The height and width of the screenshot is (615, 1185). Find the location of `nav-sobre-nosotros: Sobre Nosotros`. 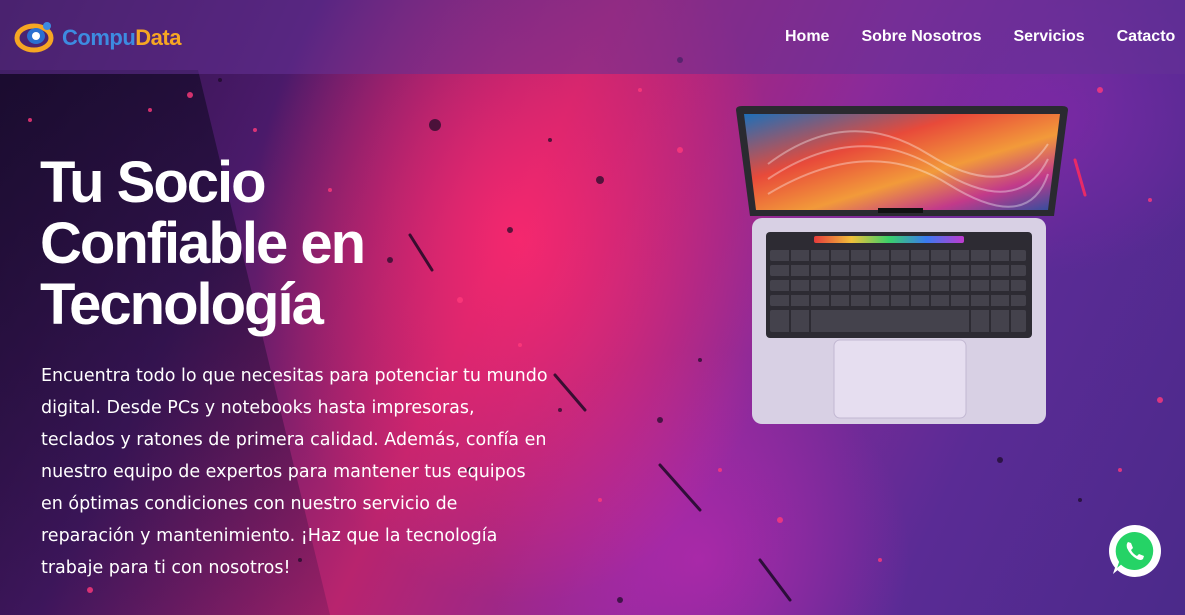

nav-sobre-nosotros: Sobre Nosotros is located at coordinates (921, 37).